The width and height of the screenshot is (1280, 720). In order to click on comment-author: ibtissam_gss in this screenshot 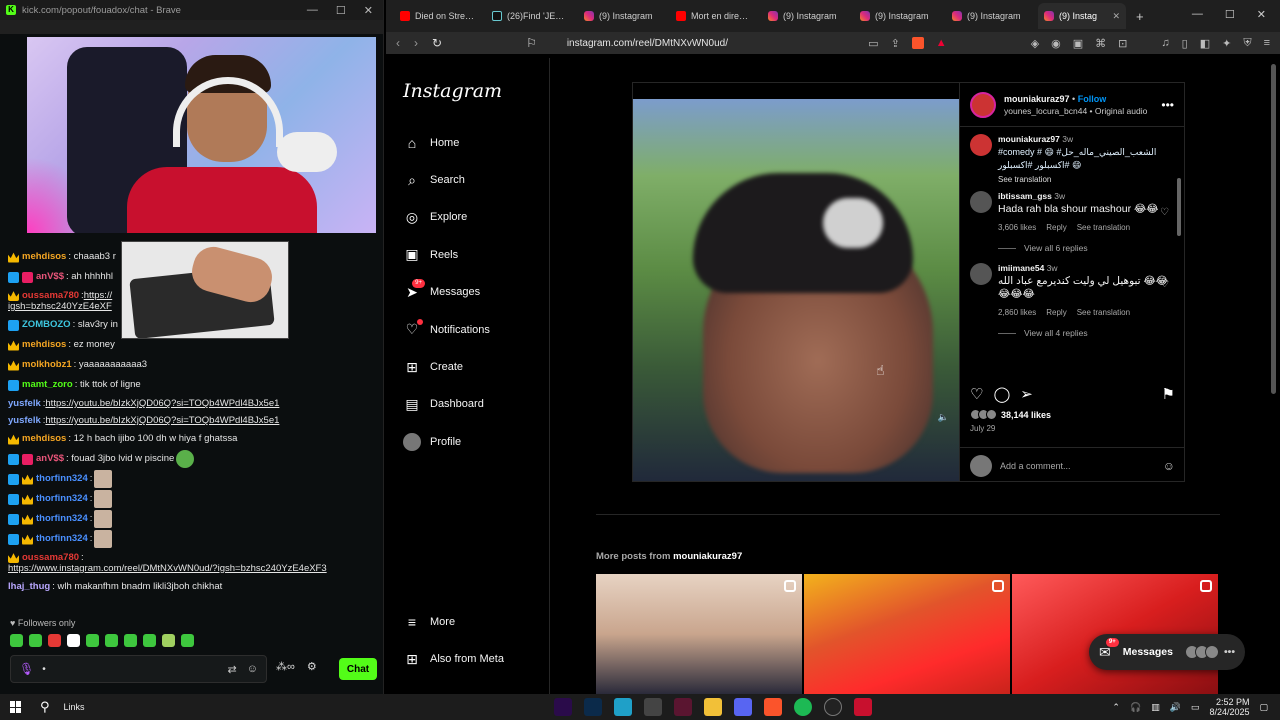, I will do `click(1025, 196)`.